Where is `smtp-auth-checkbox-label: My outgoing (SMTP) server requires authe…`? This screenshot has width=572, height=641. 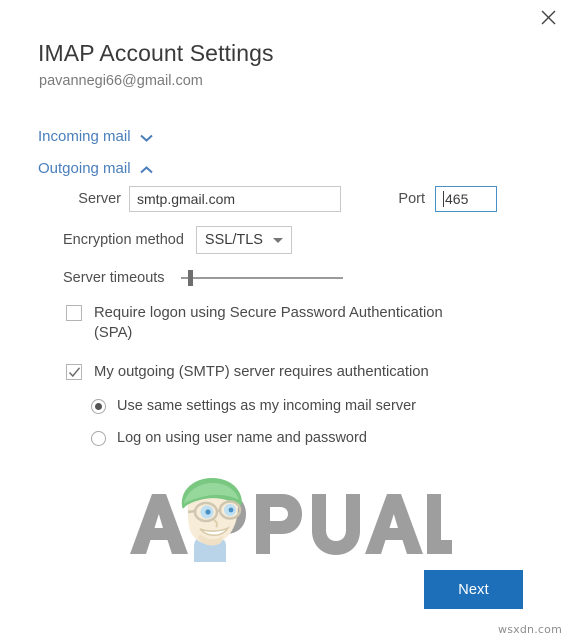
smtp-auth-checkbox-label: My outgoing (SMTP) server requires authe… is located at coordinates (261, 372).